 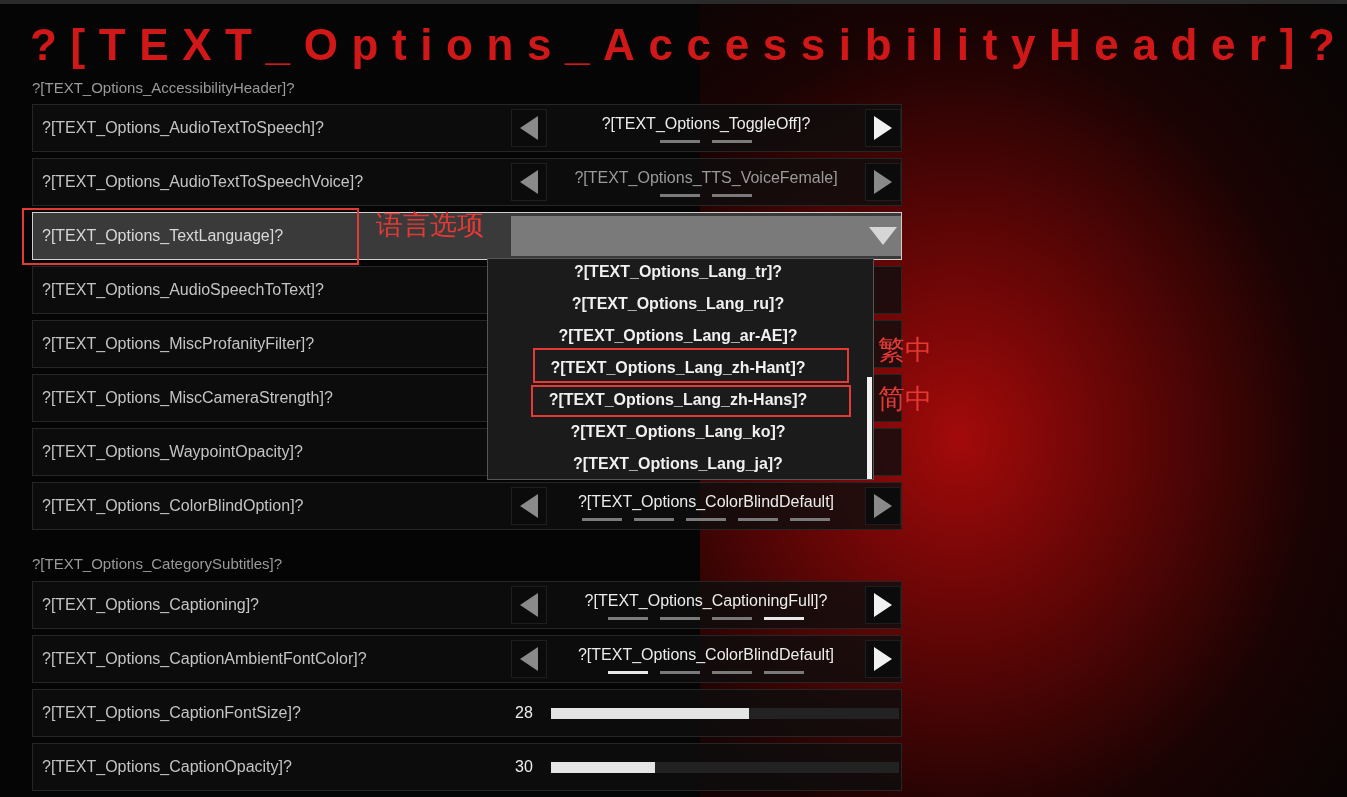 What do you see at coordinates (203, 182) in the screenshot?
I see `option-label: ?[TEXT_Options_AudioTextToSpeechVoice]?` at bounding box center [203, 182].